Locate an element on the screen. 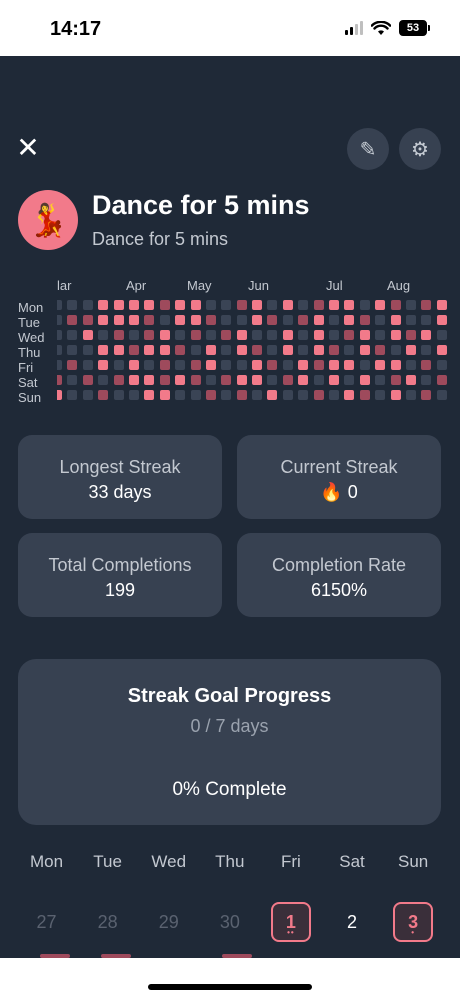 The image size is (460, 999). calendar-day: 2 is located at coordinates (351, 923).